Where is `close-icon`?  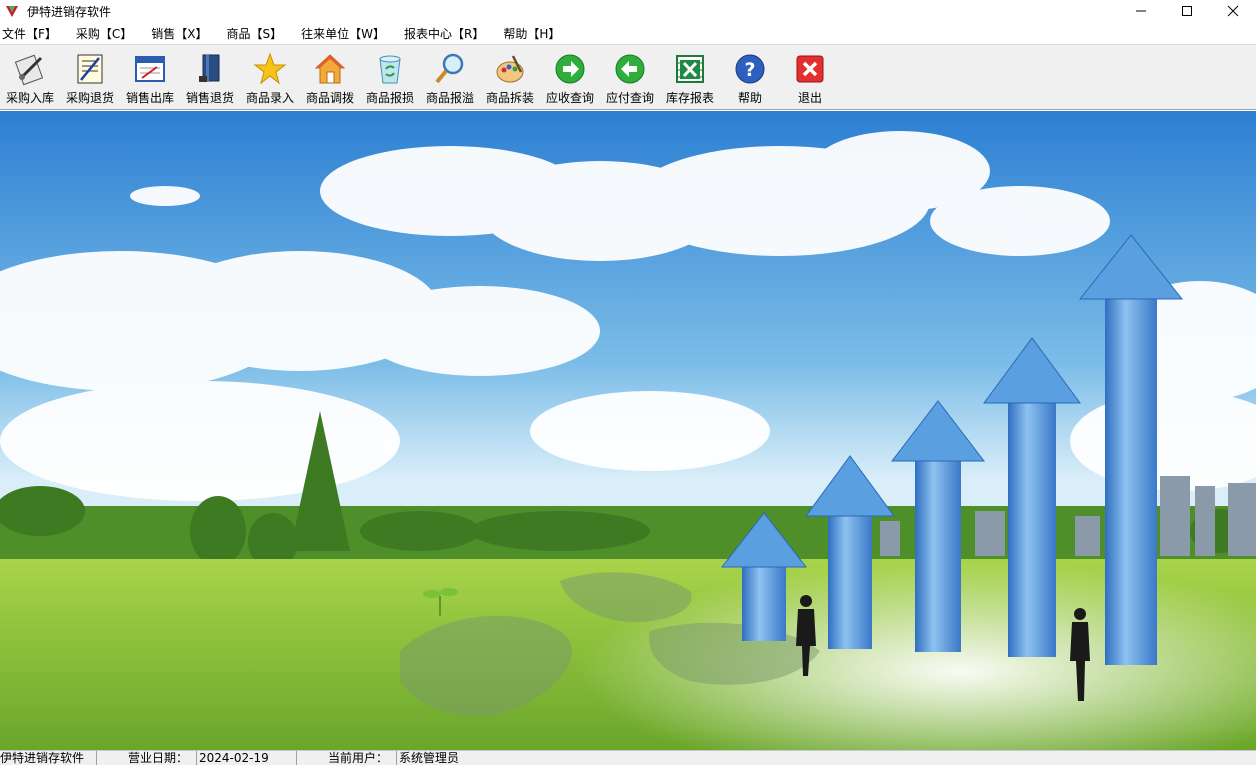 close-icon is located at coordinates (1233, 11).